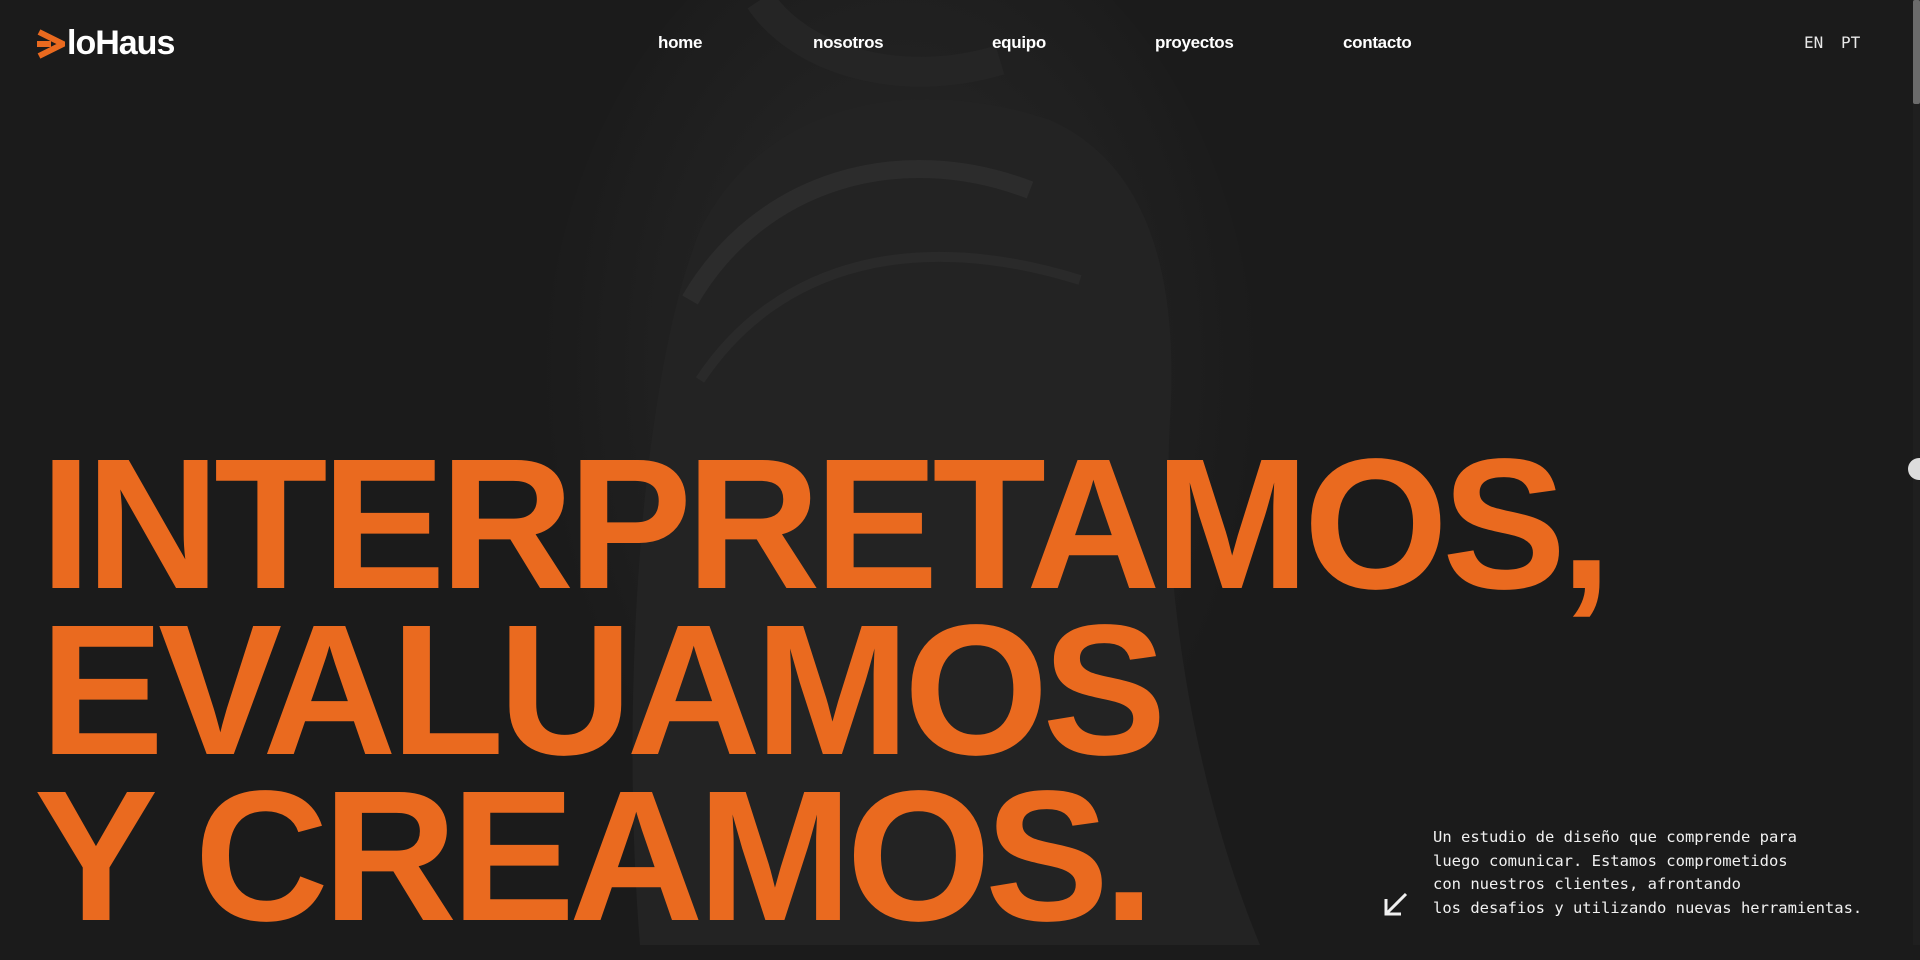  I want to click on intro-line: Un estudio de diseño que comprende para, so click(1615, 837).